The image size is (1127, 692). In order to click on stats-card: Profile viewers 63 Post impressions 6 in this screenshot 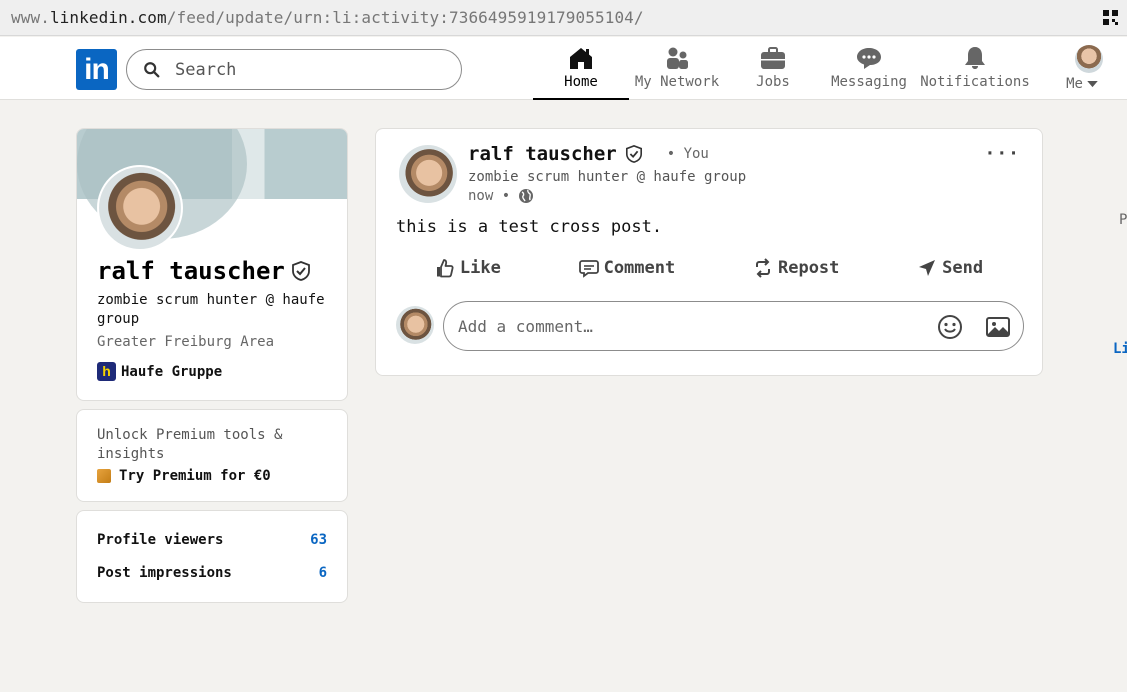, I will do `click(212, 556)`.